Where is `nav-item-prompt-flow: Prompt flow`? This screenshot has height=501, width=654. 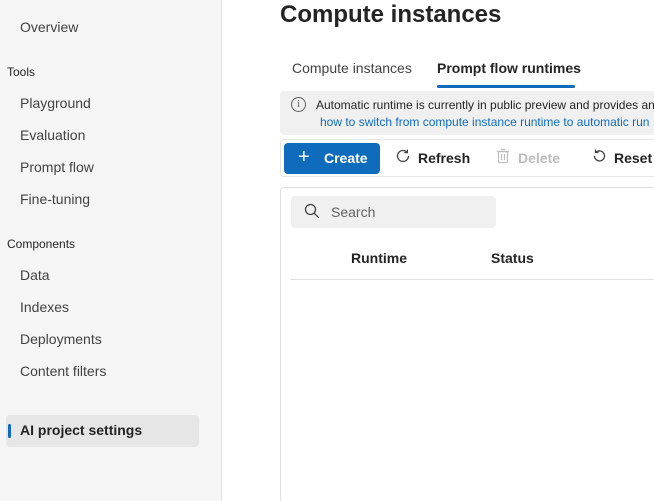 nav-item-prompt-flow: Prompt flow is located at coordinates (57, 167).